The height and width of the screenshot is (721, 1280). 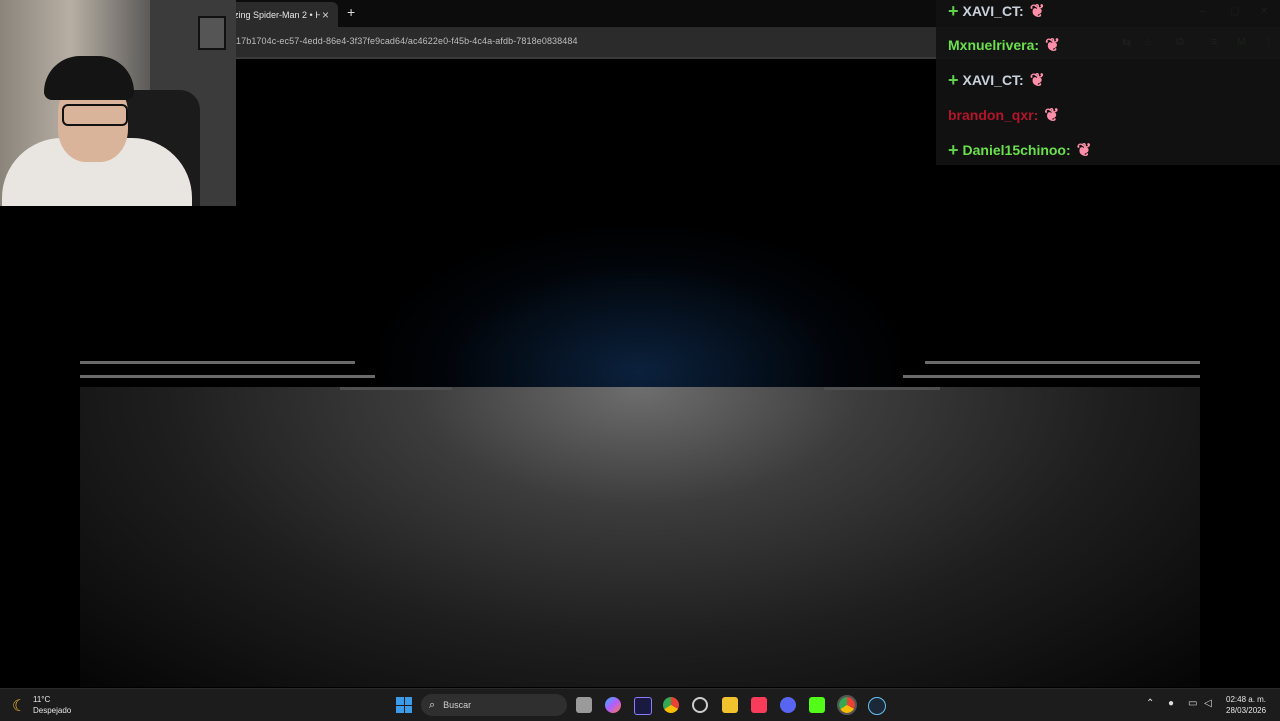 I want to click on chrome-active-icon, so click(x=847, y=705).